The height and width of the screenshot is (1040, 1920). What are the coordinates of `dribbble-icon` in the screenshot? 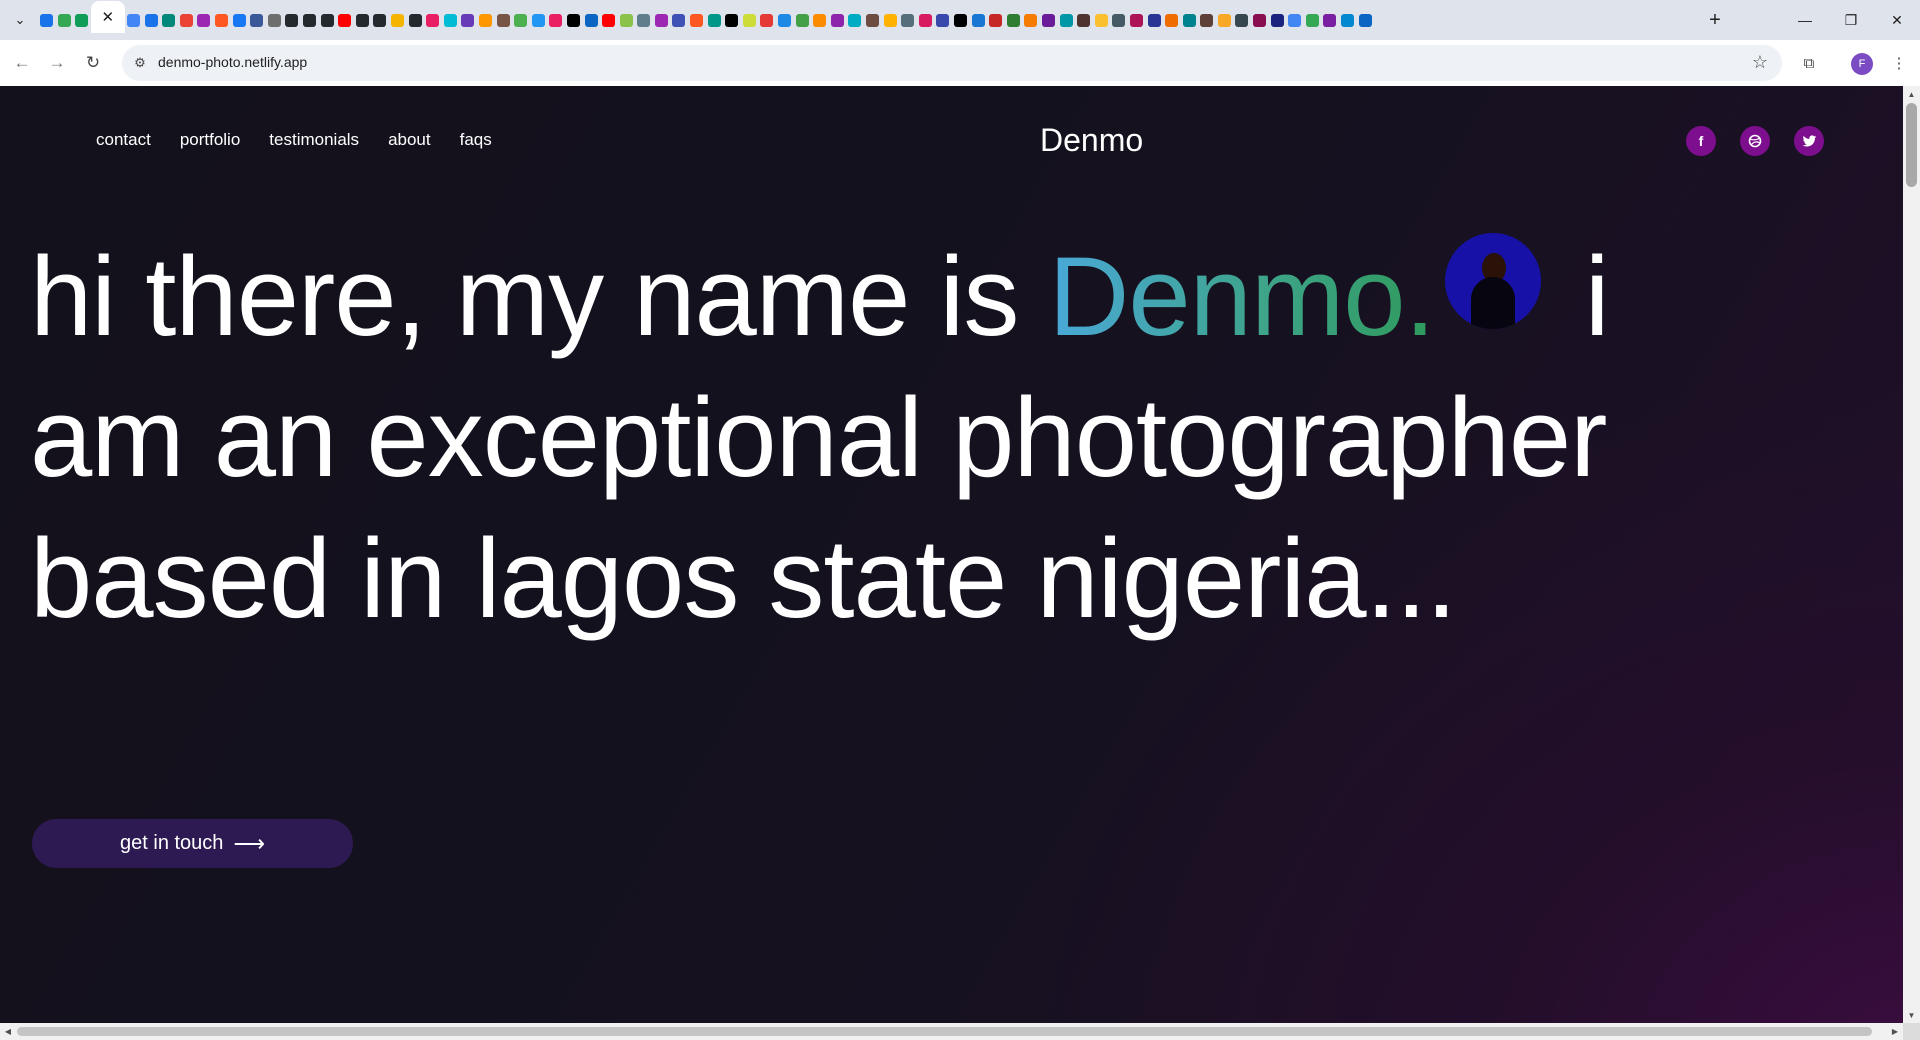 It's located at (1755, 141).